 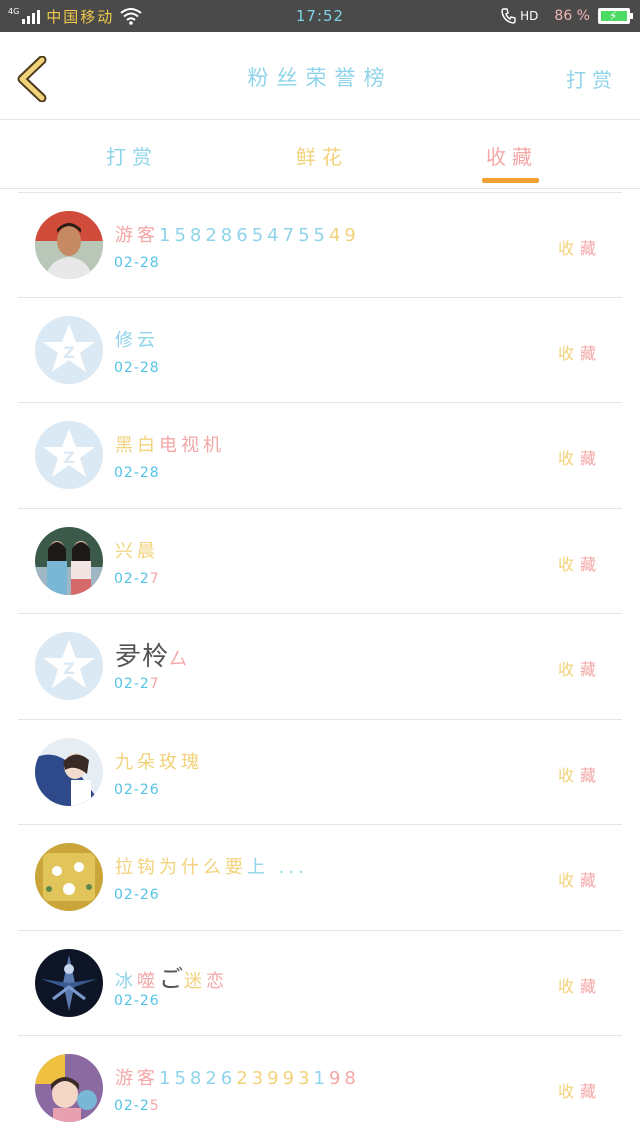 What do you see at coordinates (512, 155) in the screenshot?
I see `tab-favorites: 收藏` at bounding box center [512, 155].